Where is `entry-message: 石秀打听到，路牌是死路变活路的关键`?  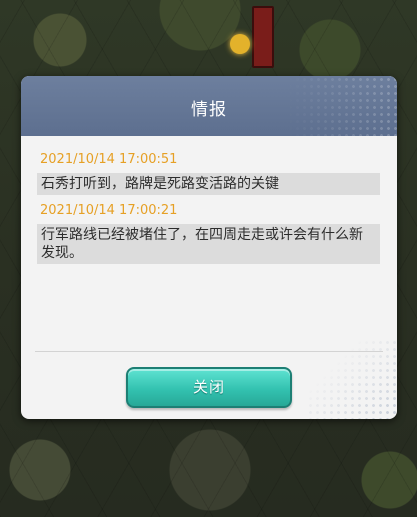
entry-message: 石秀打听到，路牌是死路变活路的关键 is located at coordinates (208, 184).